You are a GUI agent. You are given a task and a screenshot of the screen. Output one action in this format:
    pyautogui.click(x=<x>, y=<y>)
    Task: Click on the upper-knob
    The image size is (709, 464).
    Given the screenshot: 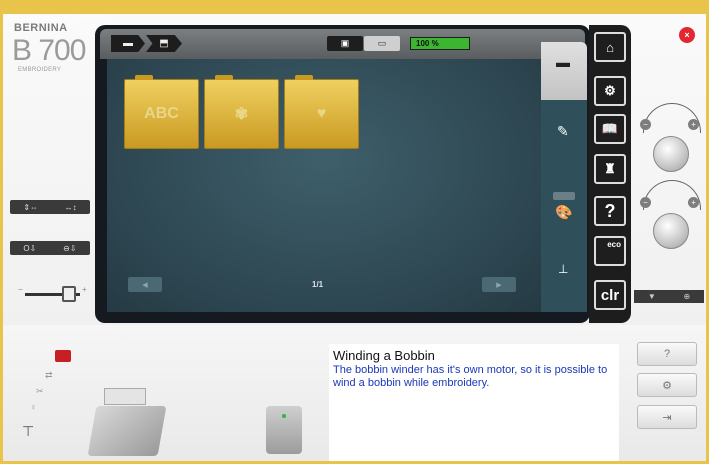 What is the action you would take?
    pyautogui.click(x=671, y=154)
    